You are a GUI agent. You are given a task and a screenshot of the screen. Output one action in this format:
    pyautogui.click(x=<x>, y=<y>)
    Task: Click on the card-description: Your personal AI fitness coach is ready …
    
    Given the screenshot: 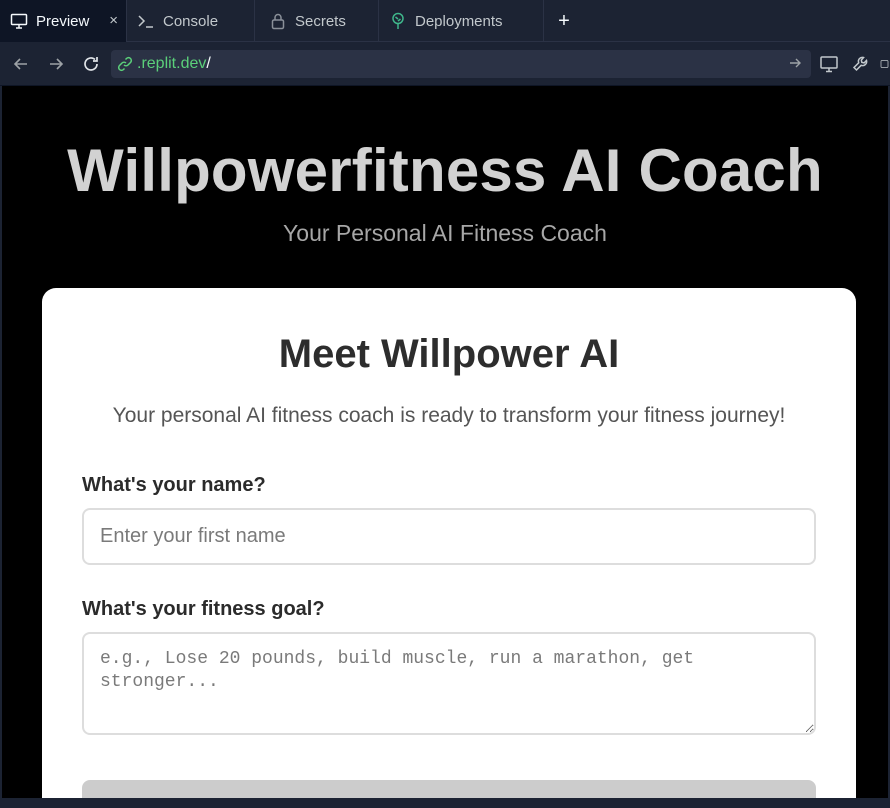 What is the action you would take?
    pyautogui.click(x=449, y=415)
    